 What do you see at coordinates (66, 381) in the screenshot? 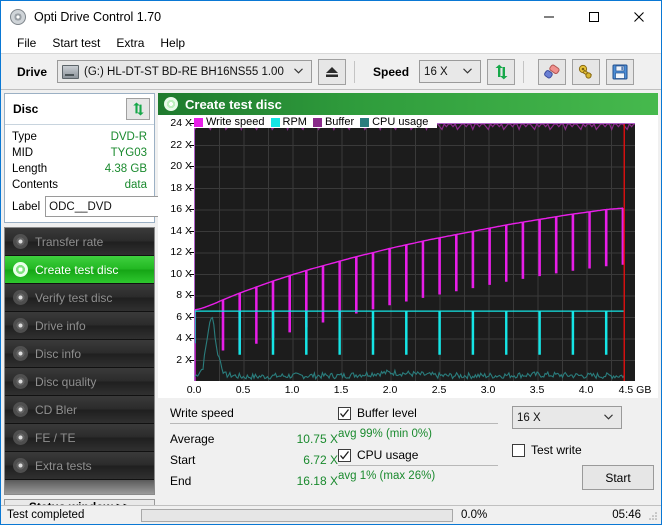
I see `sidebar-item-label: Disc quality` at bounding box center [66, 381].